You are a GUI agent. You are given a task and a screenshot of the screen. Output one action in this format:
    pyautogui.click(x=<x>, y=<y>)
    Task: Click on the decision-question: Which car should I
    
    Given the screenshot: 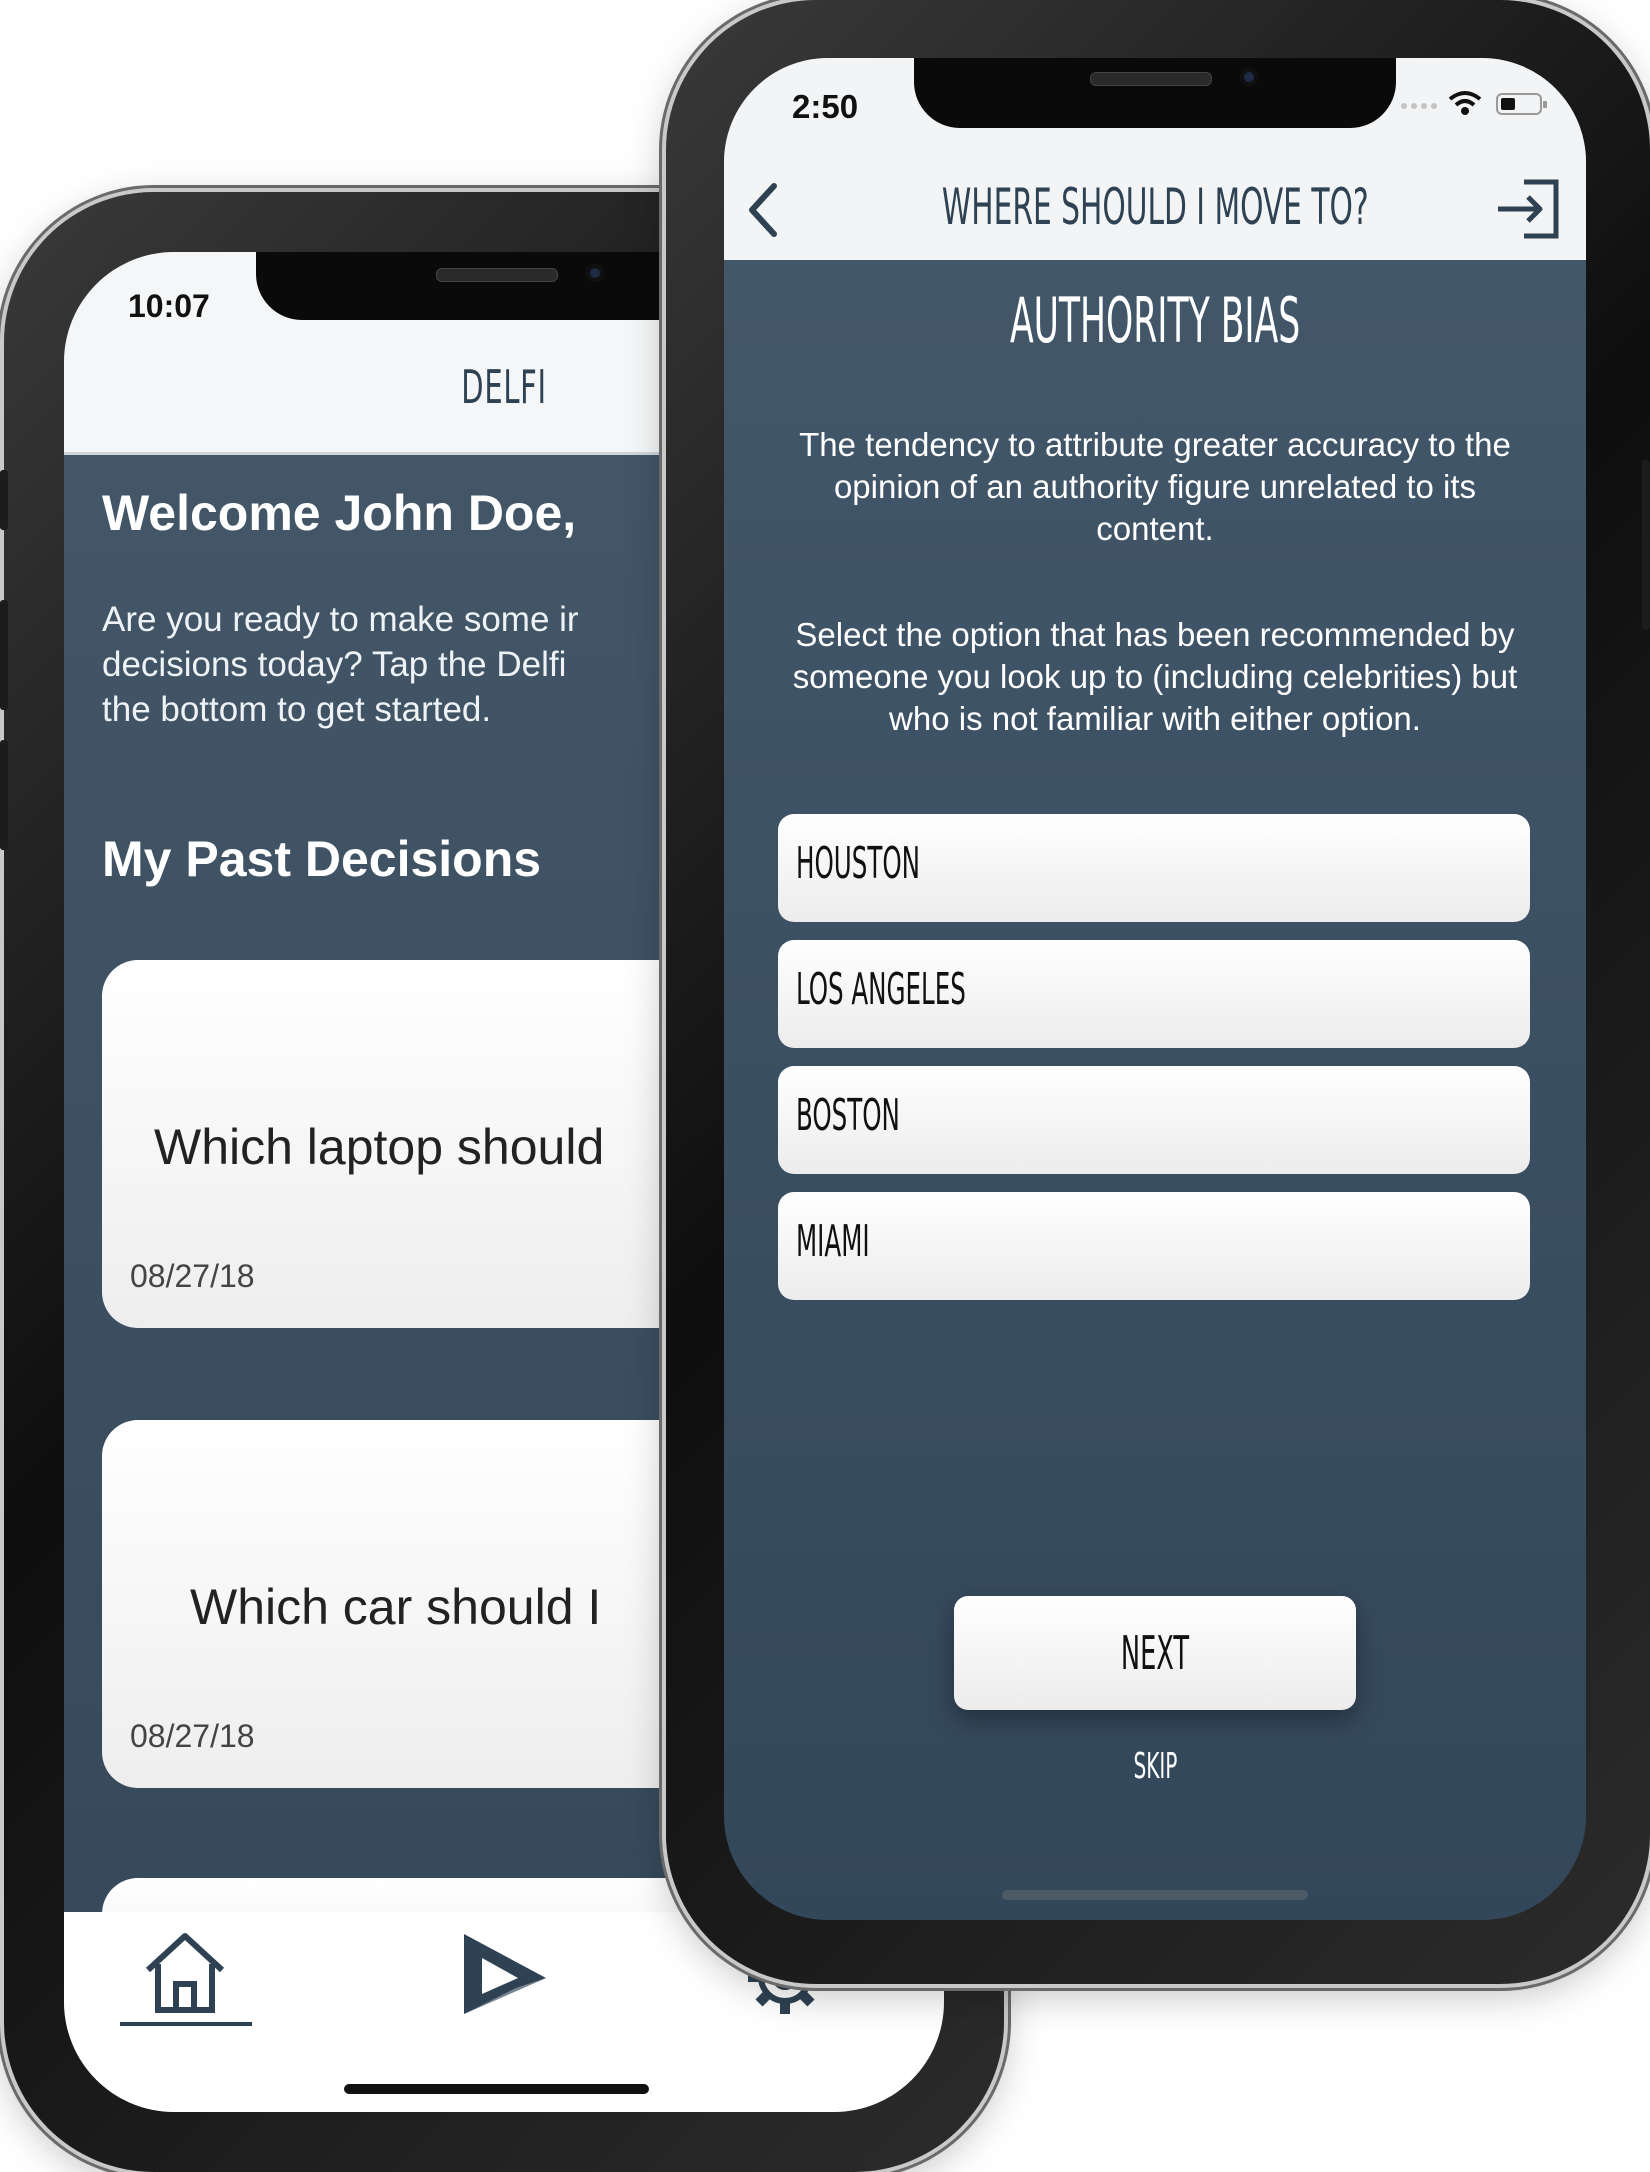 What is the action you would take?
    pyautogui.click(x=396, y=1607)
    